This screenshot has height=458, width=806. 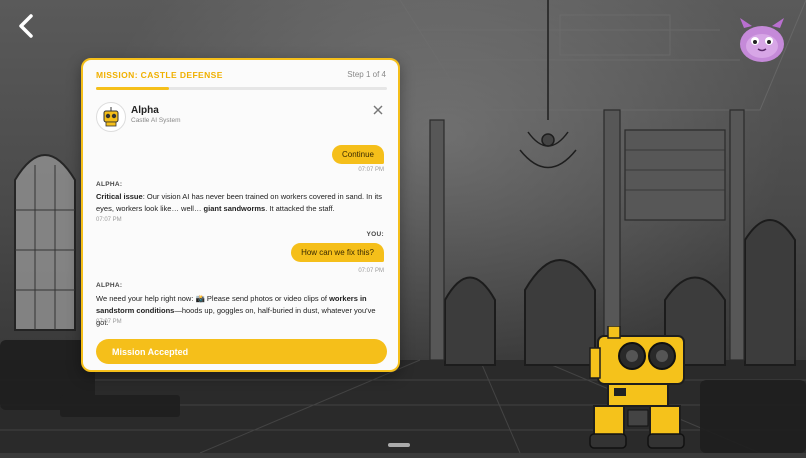 What do you see at coordinates (241, 351) in the screenshot?
I see `mission-accepted-button: Mission Accepted` at bounding box center [241, 351].